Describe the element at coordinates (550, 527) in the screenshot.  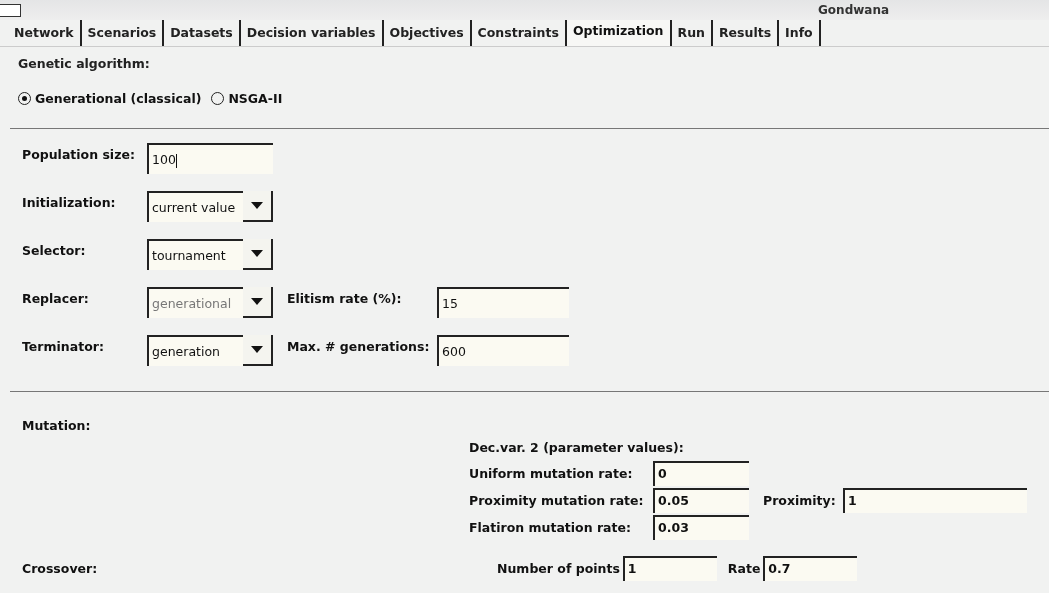
I see `field-label: Flatiron mutation rate:` at that location.